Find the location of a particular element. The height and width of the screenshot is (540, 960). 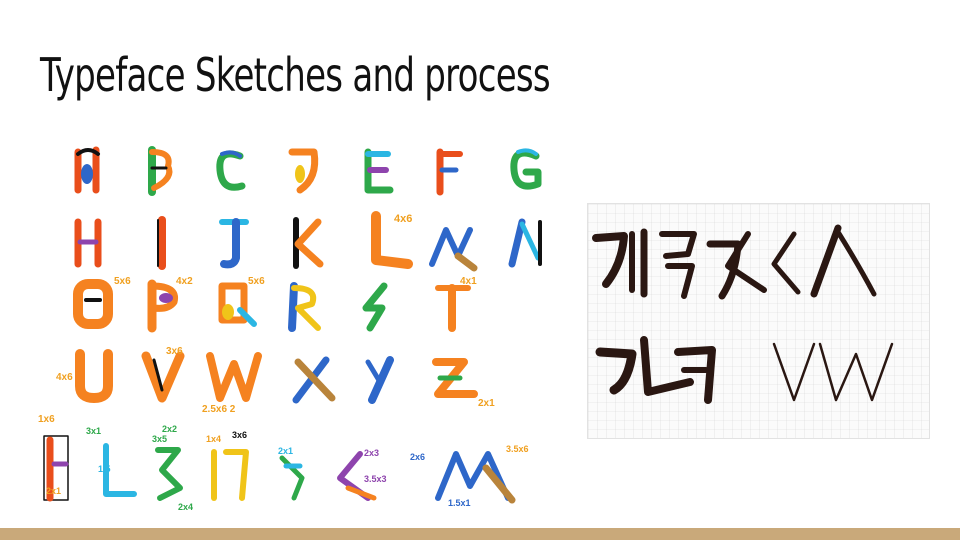

footer-accent-bar is located at coordinates (480, 534).